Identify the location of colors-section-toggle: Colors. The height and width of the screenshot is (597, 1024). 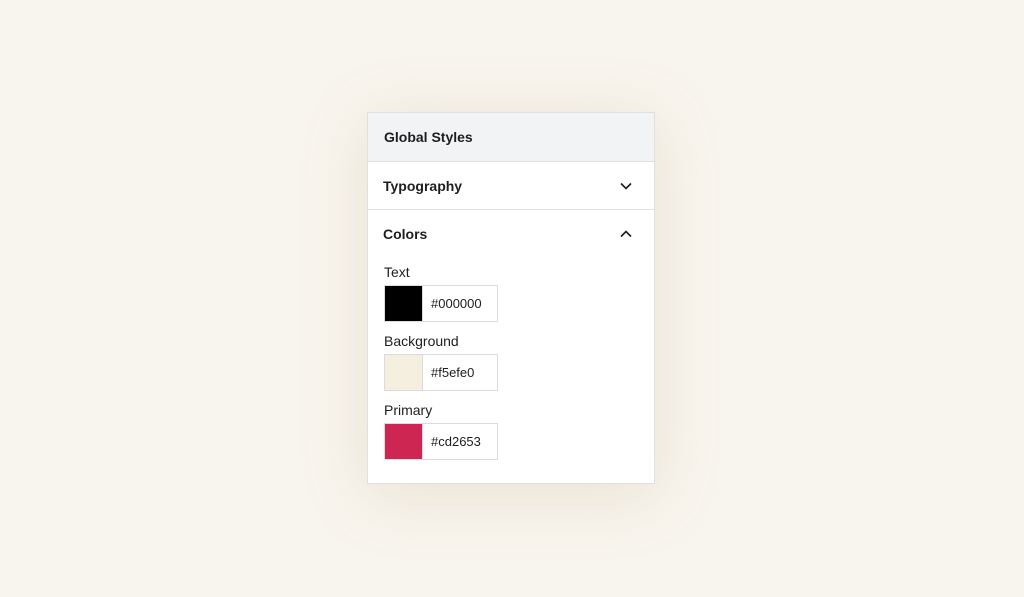
(511, 234).